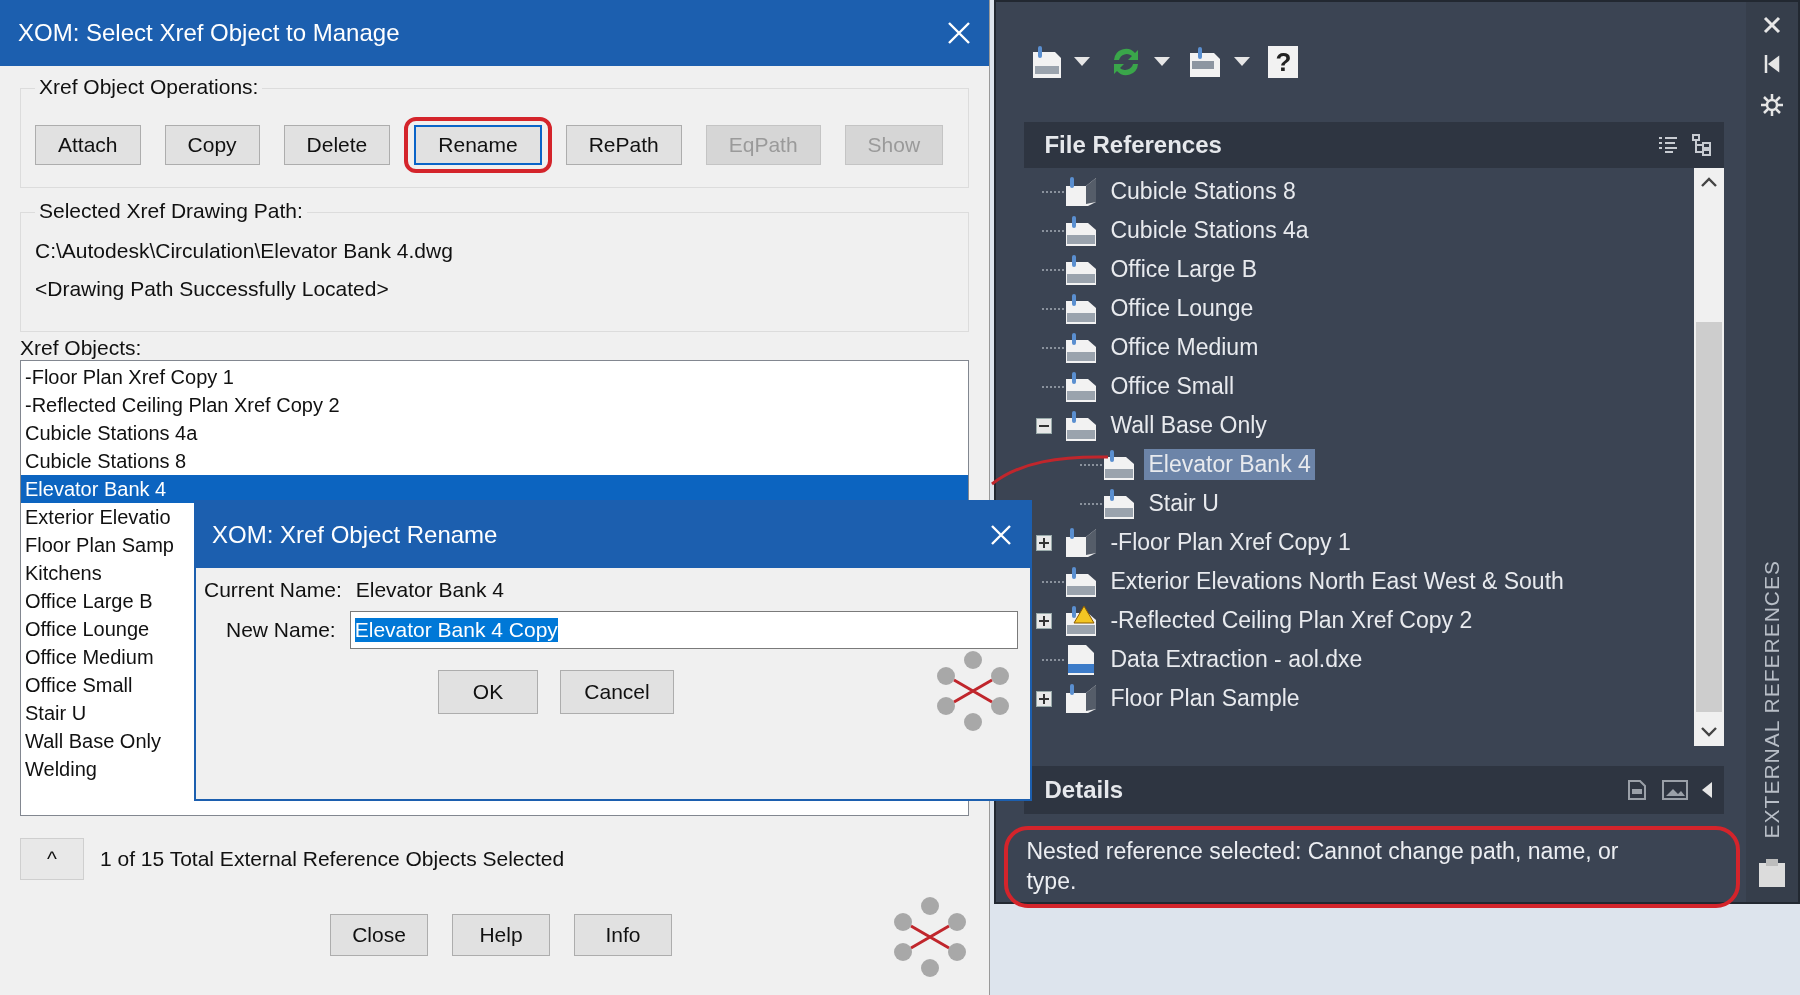 This screenshot has height=995, width=1800. I want to click on section-title: File References, so click(1133, 145).